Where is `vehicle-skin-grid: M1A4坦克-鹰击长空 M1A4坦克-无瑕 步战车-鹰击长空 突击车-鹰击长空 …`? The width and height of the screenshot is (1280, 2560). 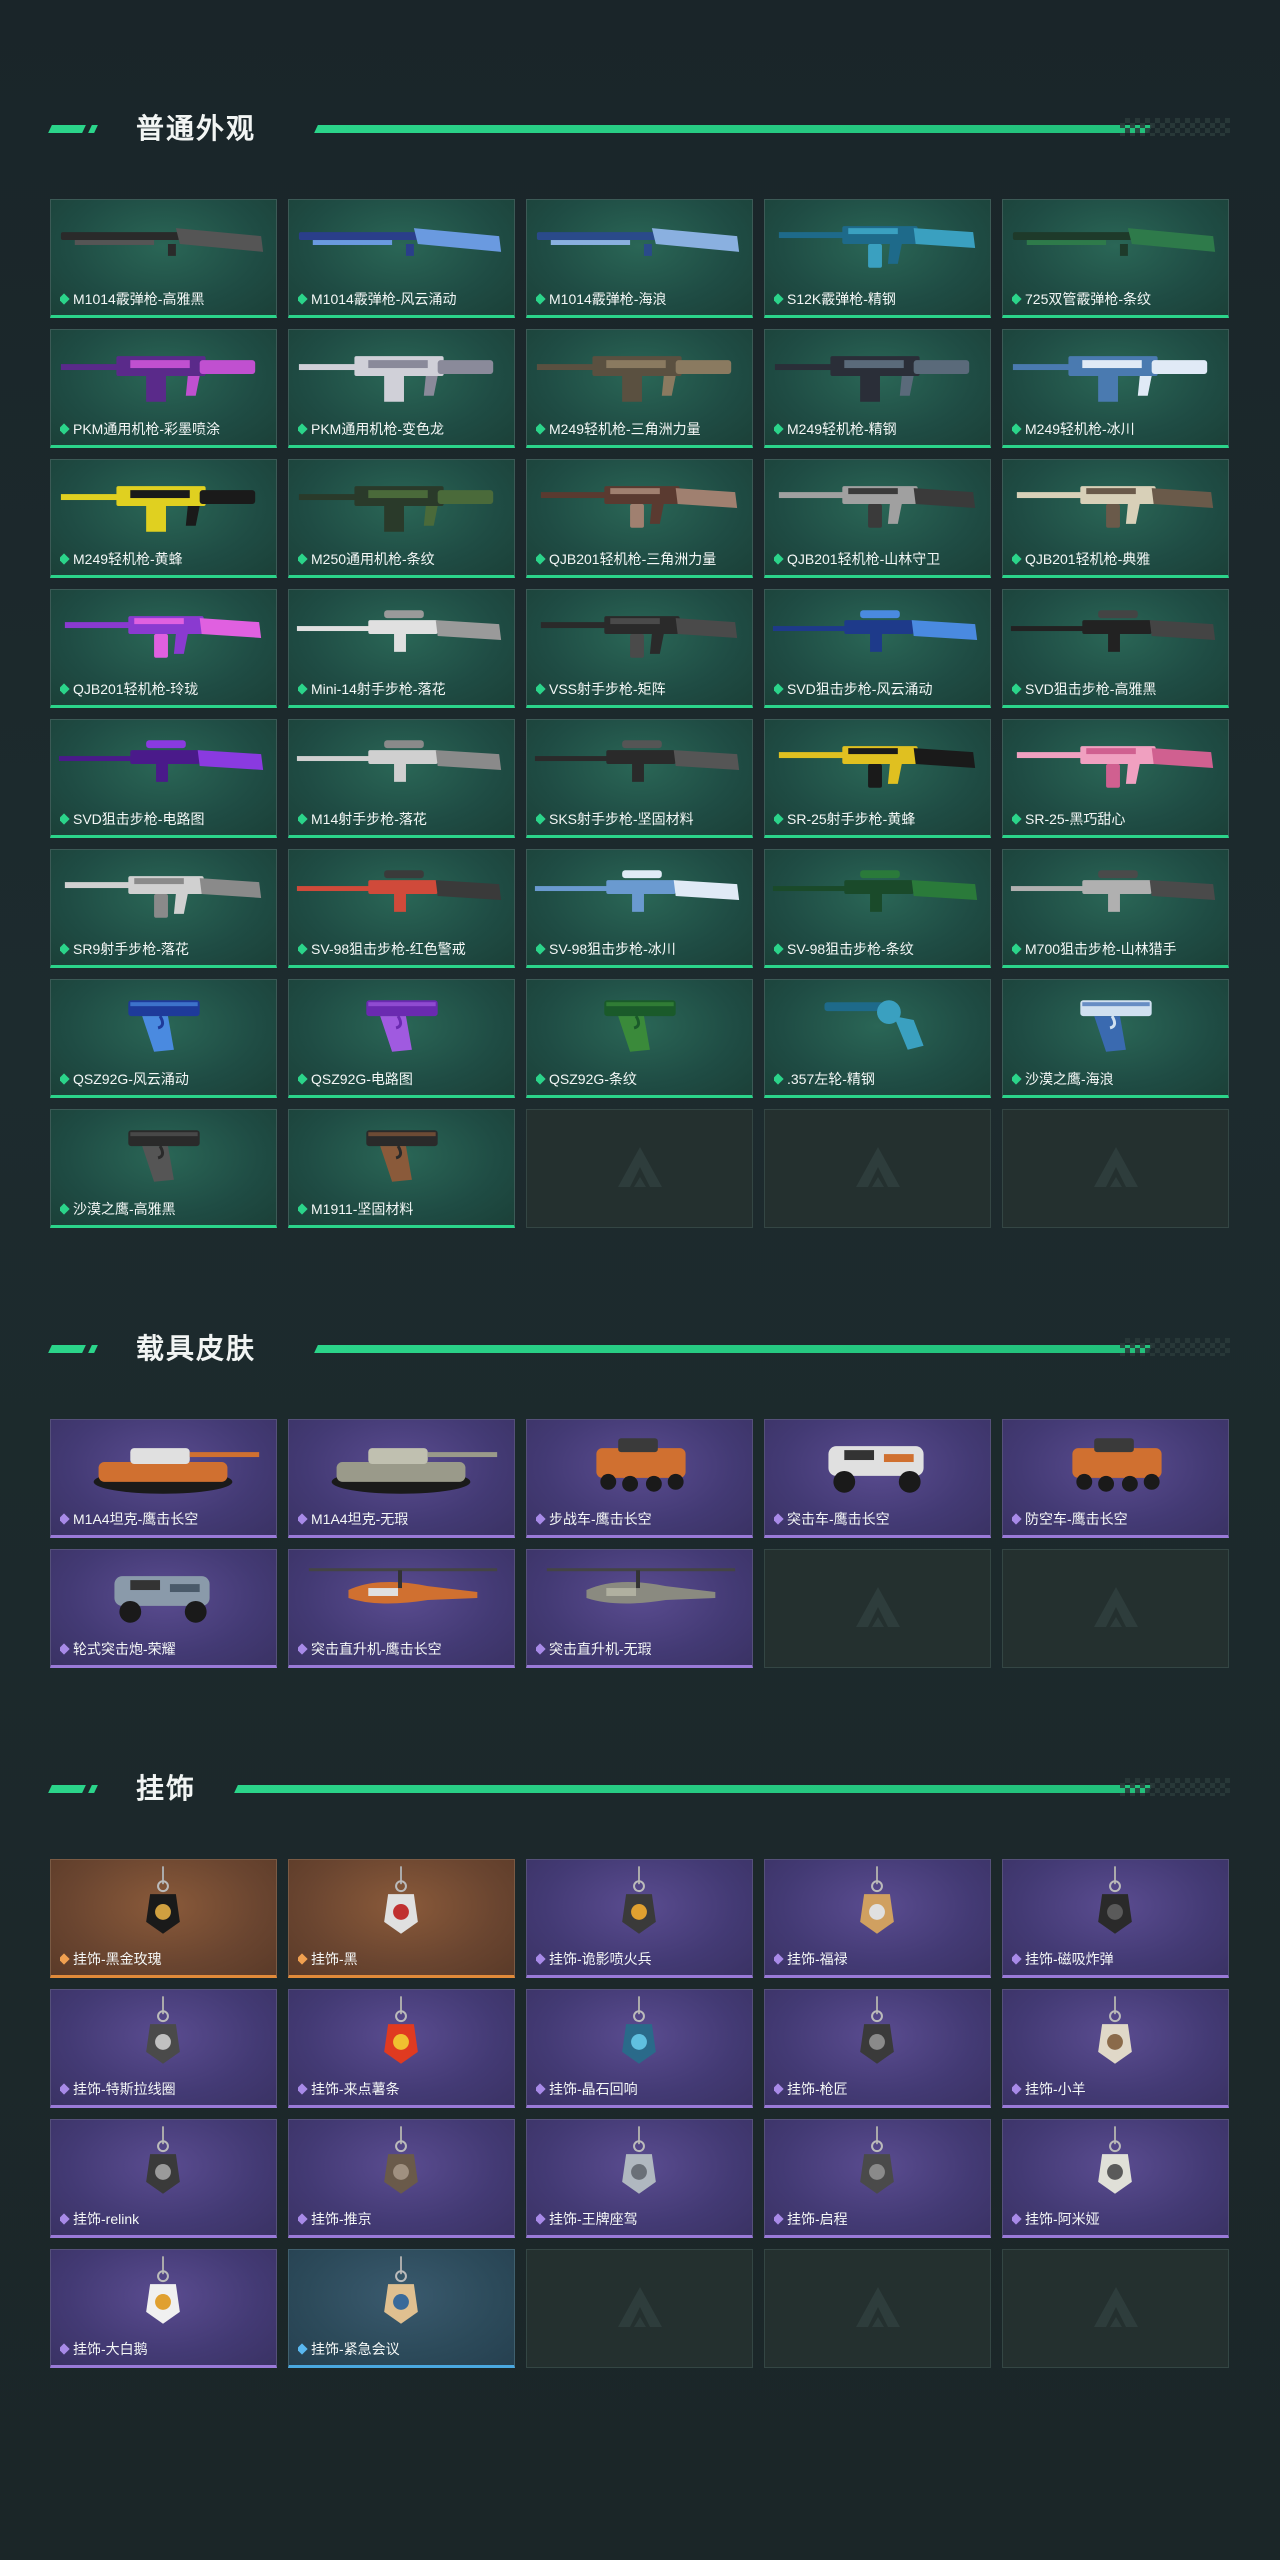 vehicle-skin-grid: M1A4坦克-鹰击长空 M1A4坦克-无瑕 步战车-鹰击长空 突击车-鹰击长空 … is located at coordinates (639, 1543).